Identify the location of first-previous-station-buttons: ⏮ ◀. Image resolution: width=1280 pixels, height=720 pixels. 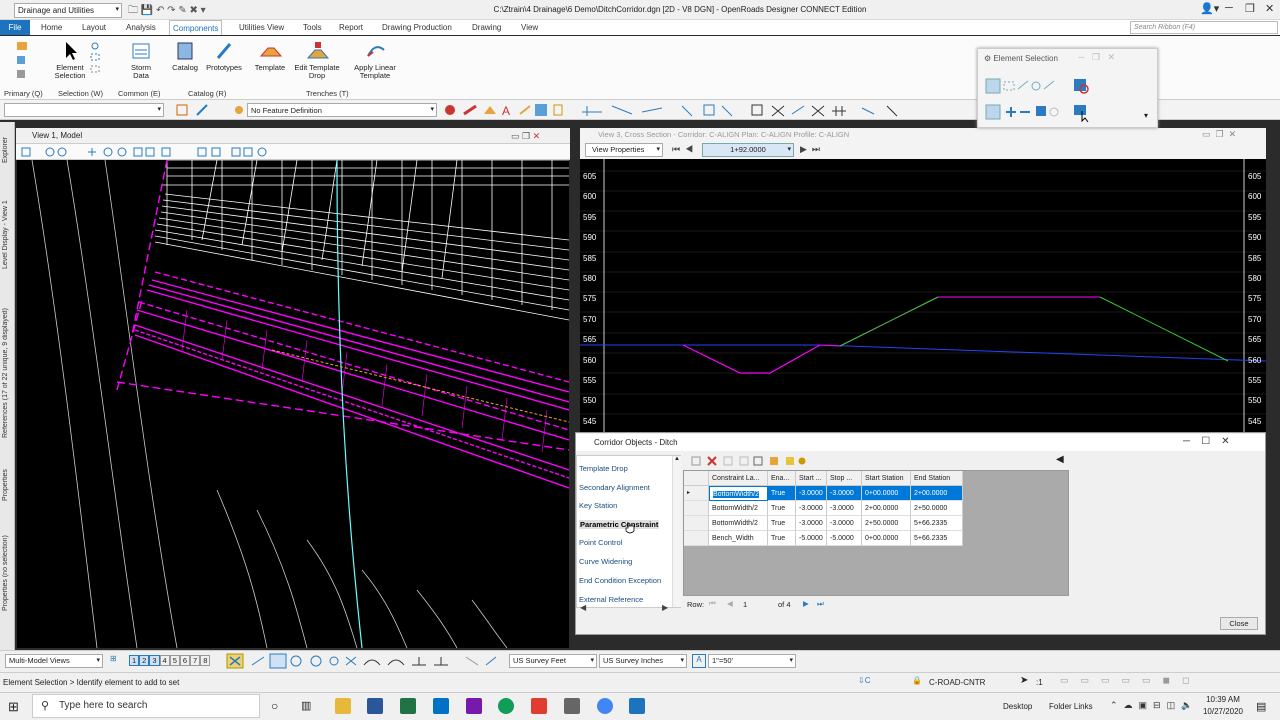
(682, 149).